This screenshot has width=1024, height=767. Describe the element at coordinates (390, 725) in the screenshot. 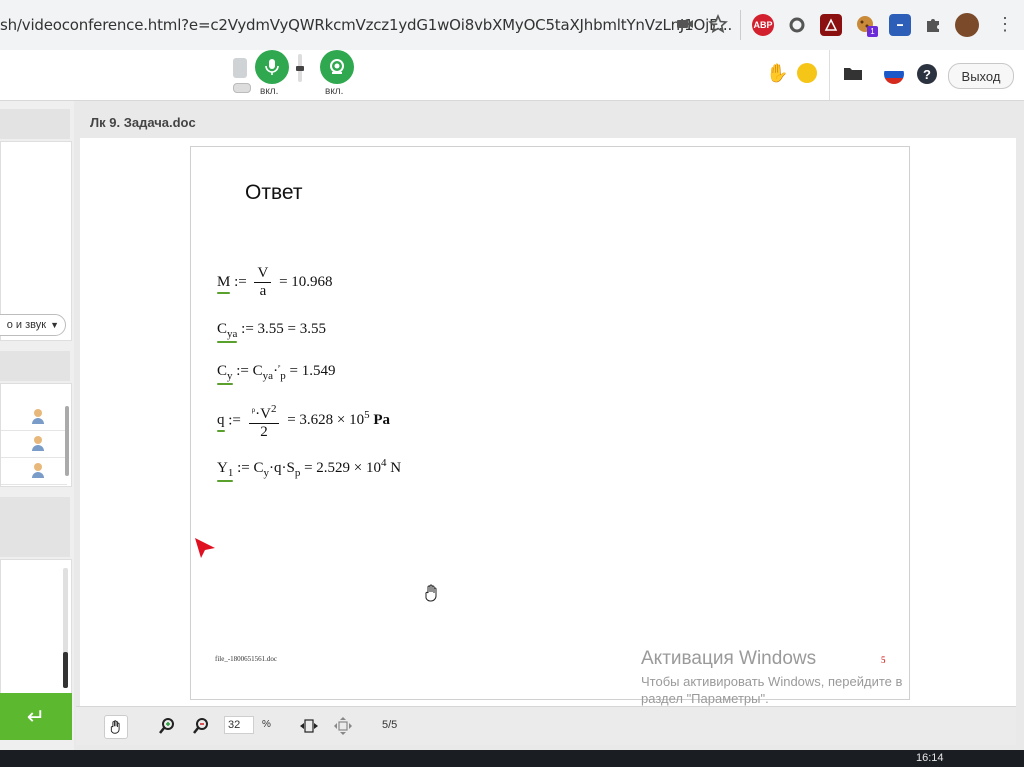

I see `page-counter: 5/5` at that location.